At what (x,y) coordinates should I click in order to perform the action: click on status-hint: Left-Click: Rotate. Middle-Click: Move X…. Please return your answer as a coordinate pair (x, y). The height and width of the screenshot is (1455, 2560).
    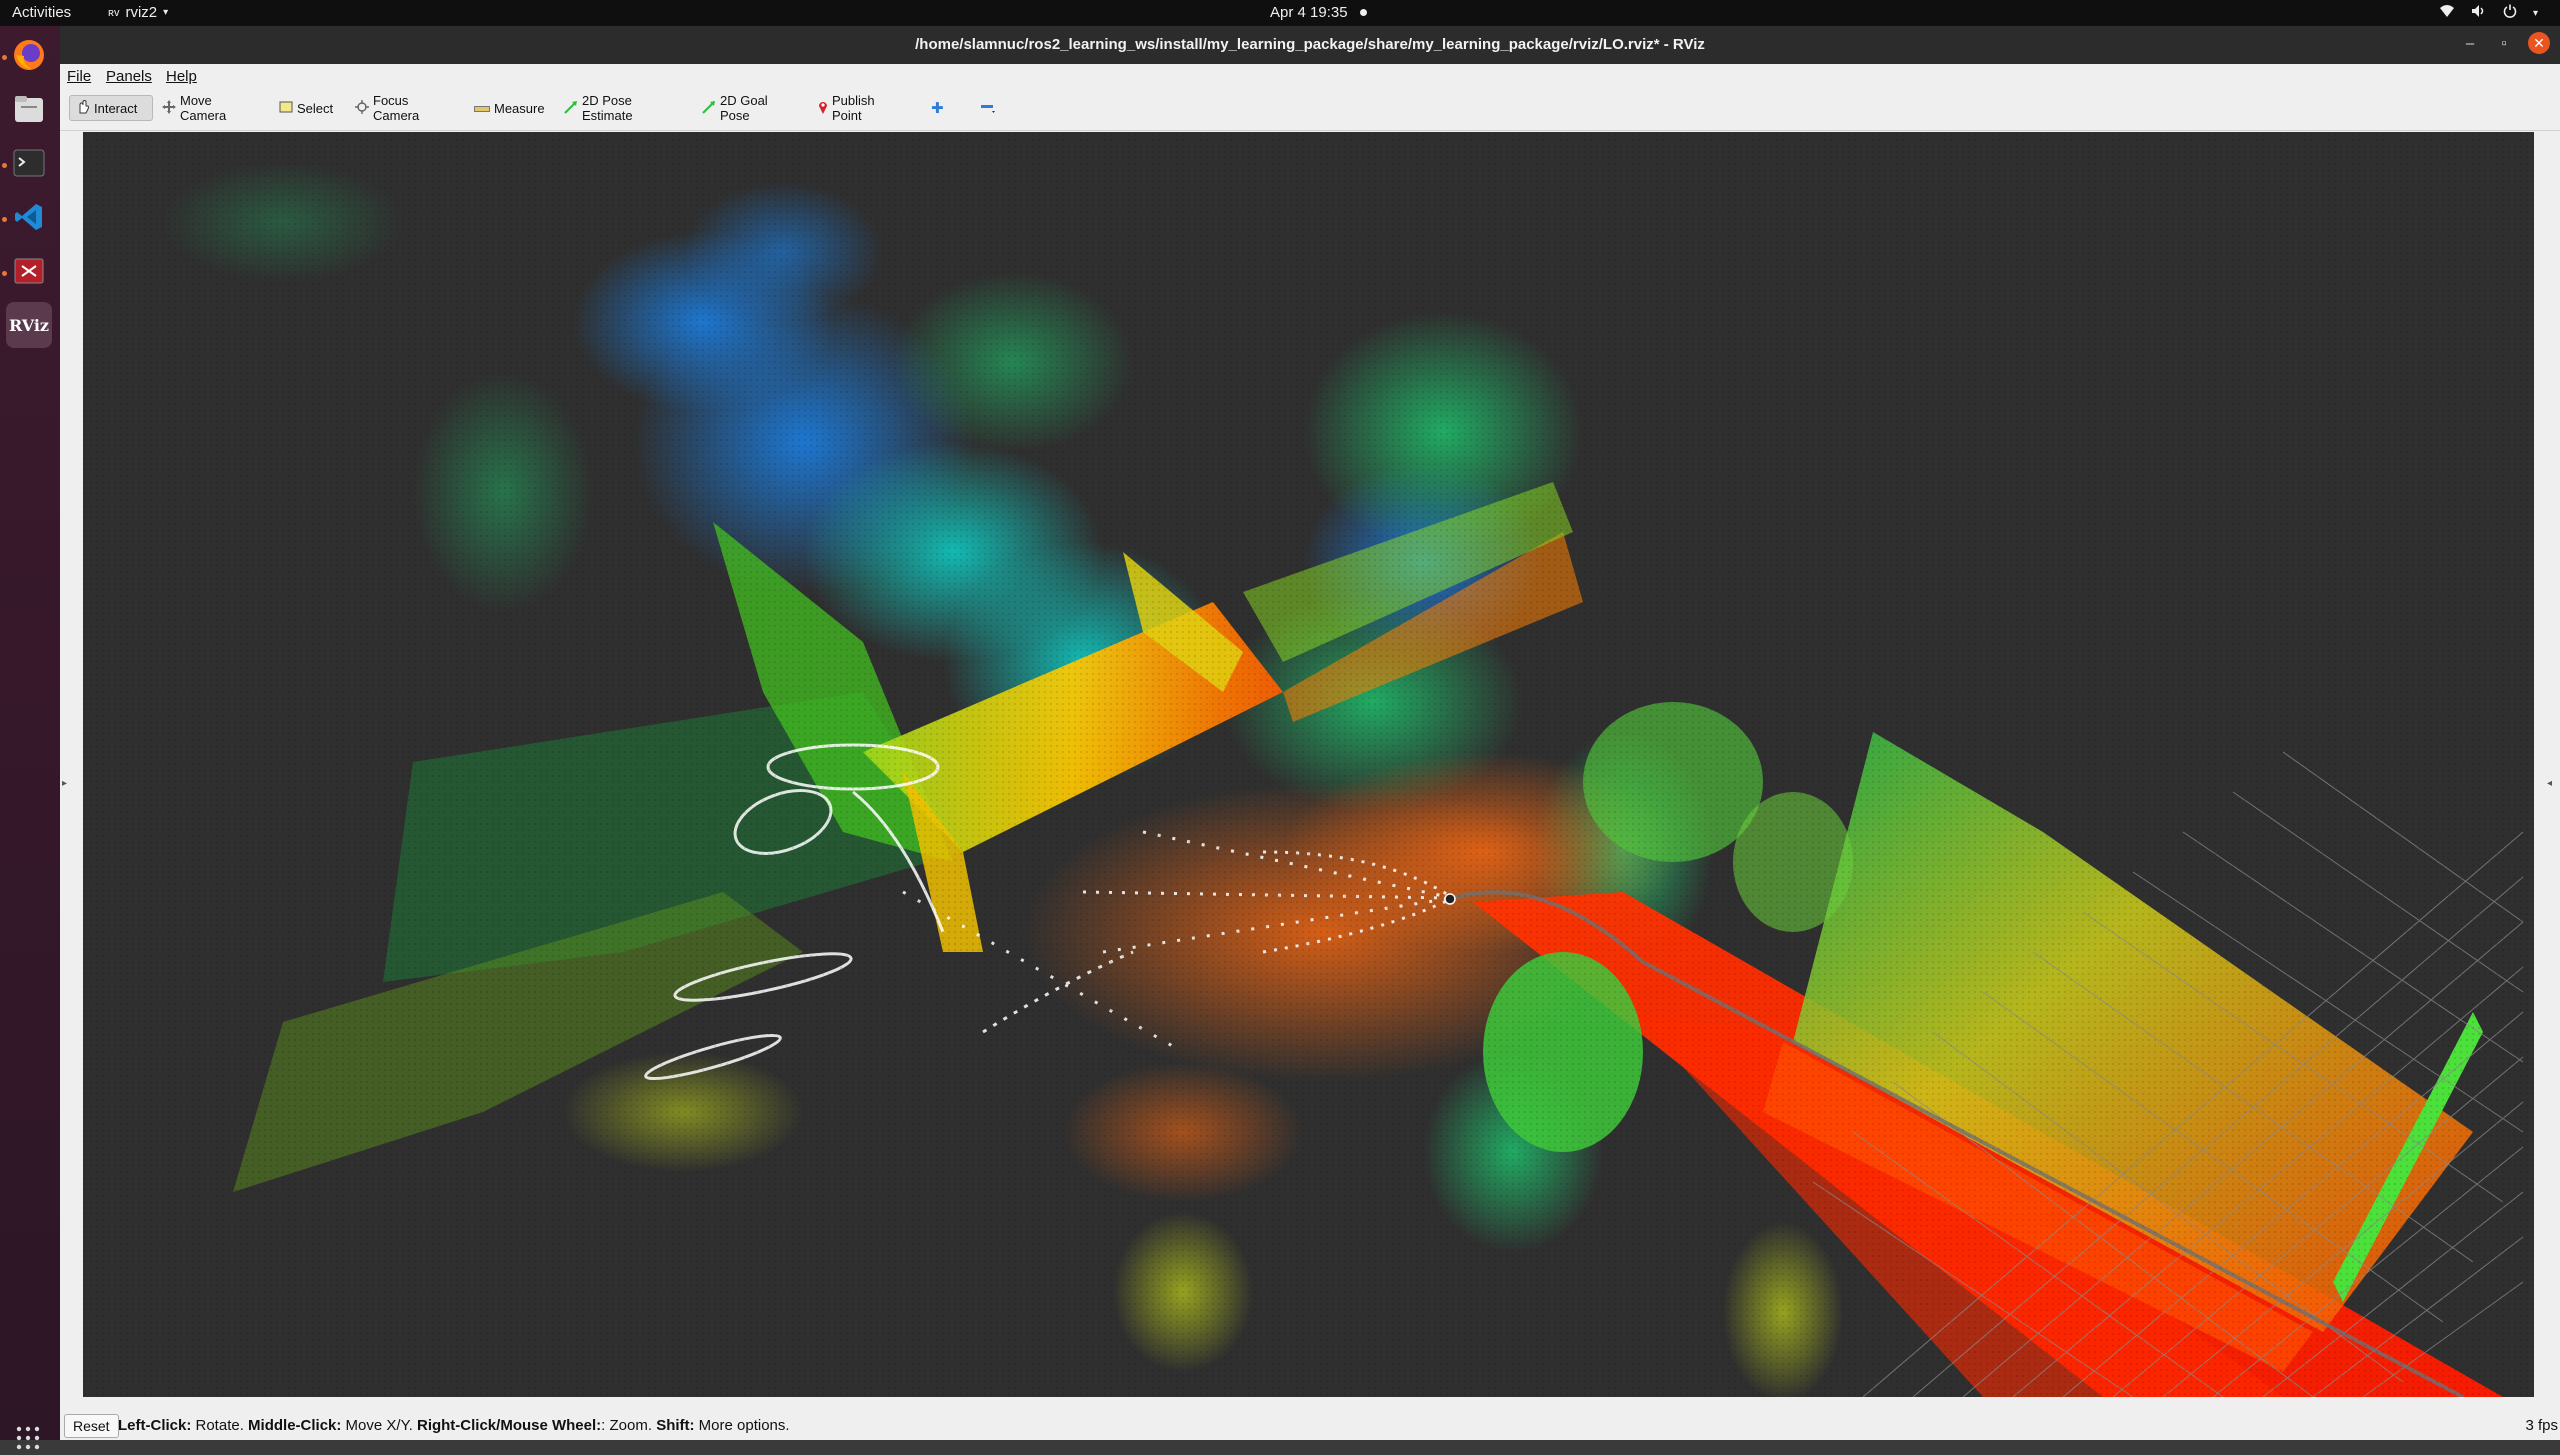
    Looking at the image, I should click on (454, 1425).